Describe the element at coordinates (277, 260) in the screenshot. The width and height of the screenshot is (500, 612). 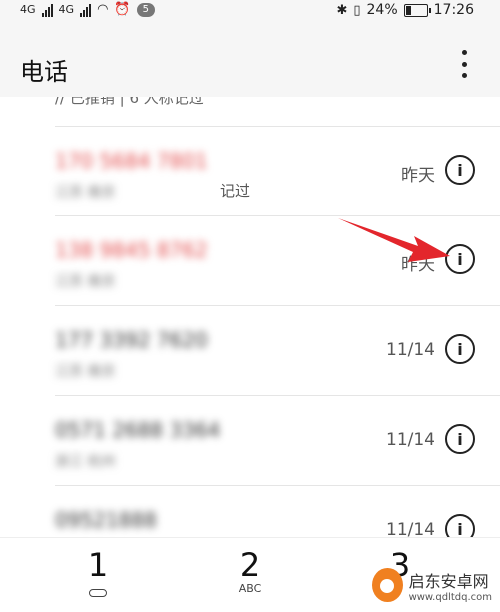
I see `call-row: 138 9845 8762 江苏 南京 昨天 i` at that location.